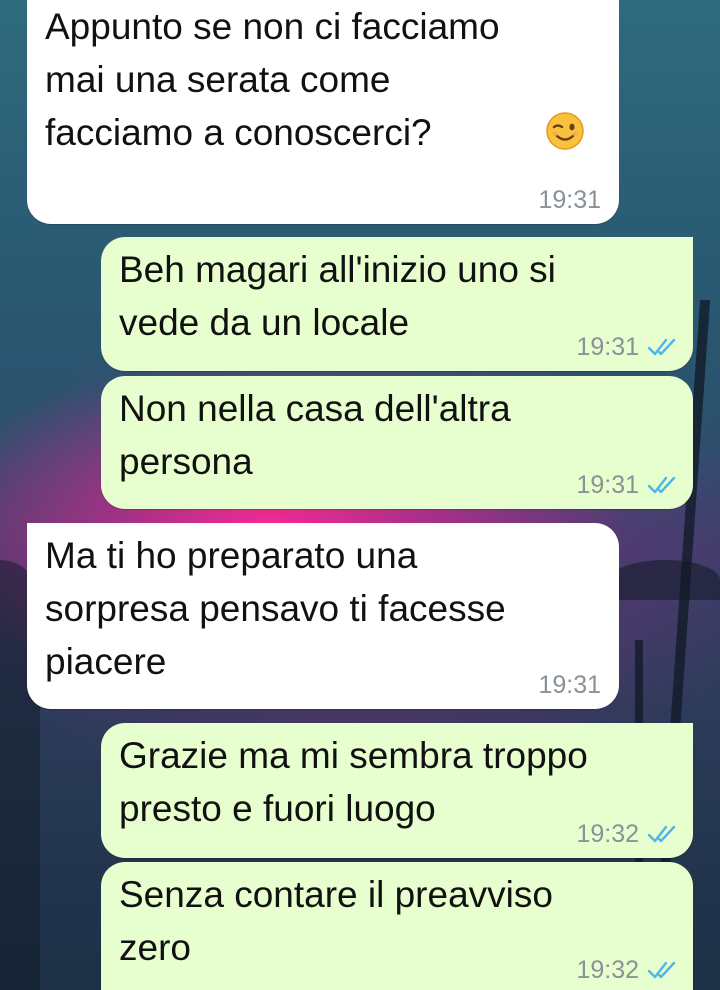 The width and height of the screenshot is (720, 990). I want to click on message-bubble-outgoing: Senza contare il preavviso zero 19:32, so click(397, 926).